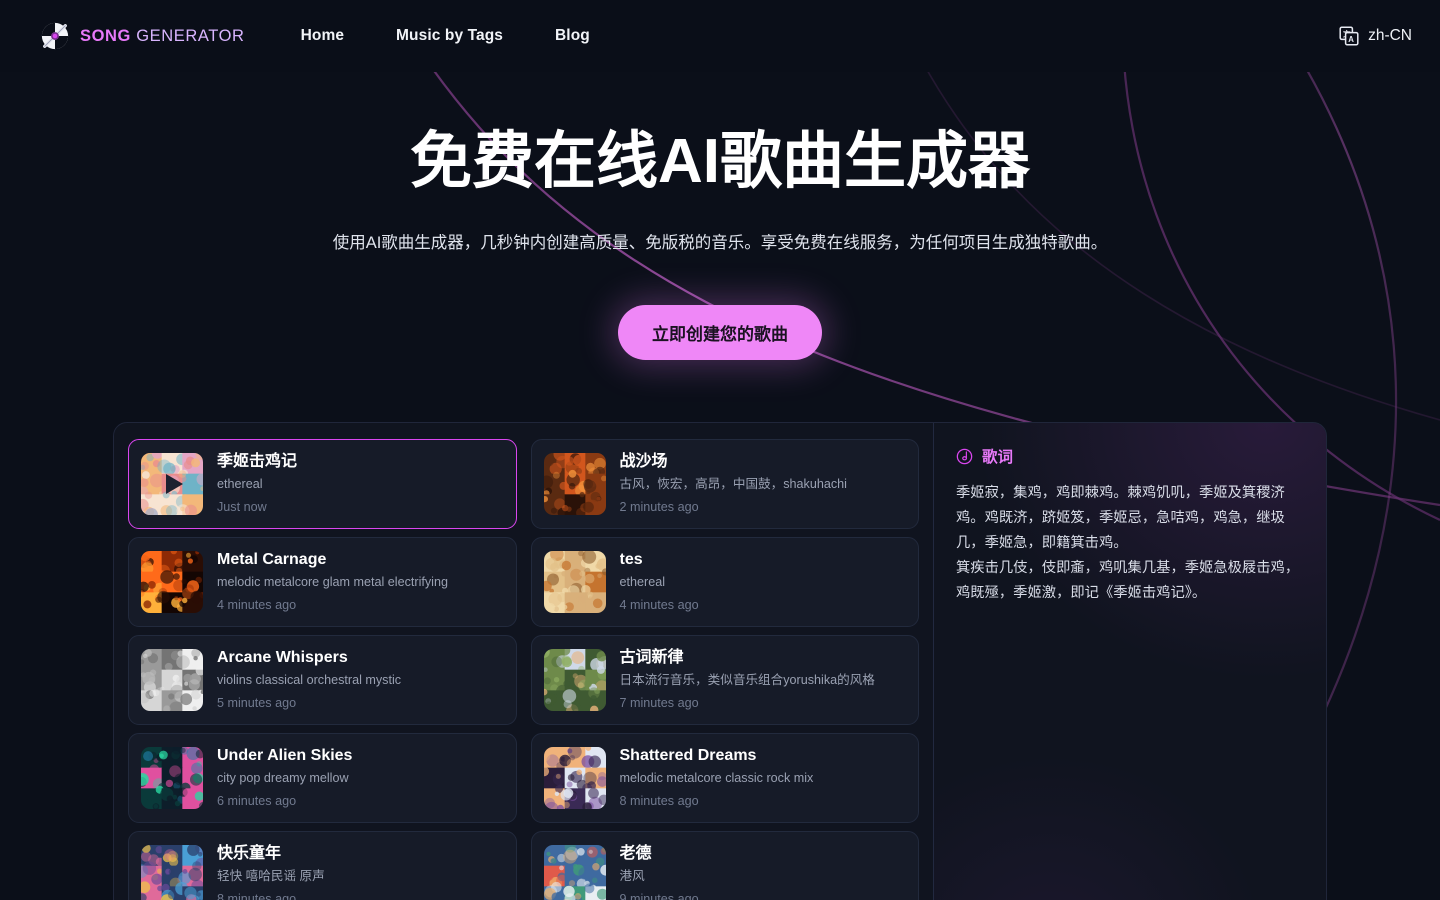 The width and height of the screenshot is (1440, 900). What do you see at coordinates (659, 703) in the screenshot?
I see `song-timestamp: 7 minutes ago` at bounding box center [659, 703].